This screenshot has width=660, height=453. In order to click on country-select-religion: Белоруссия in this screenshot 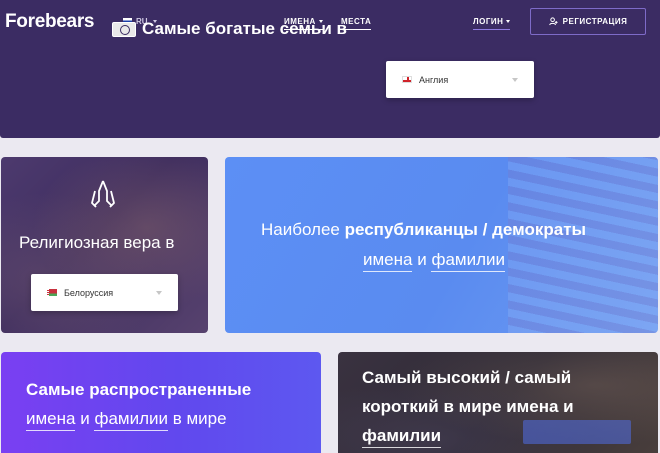, I will do `click(104, 292)`.